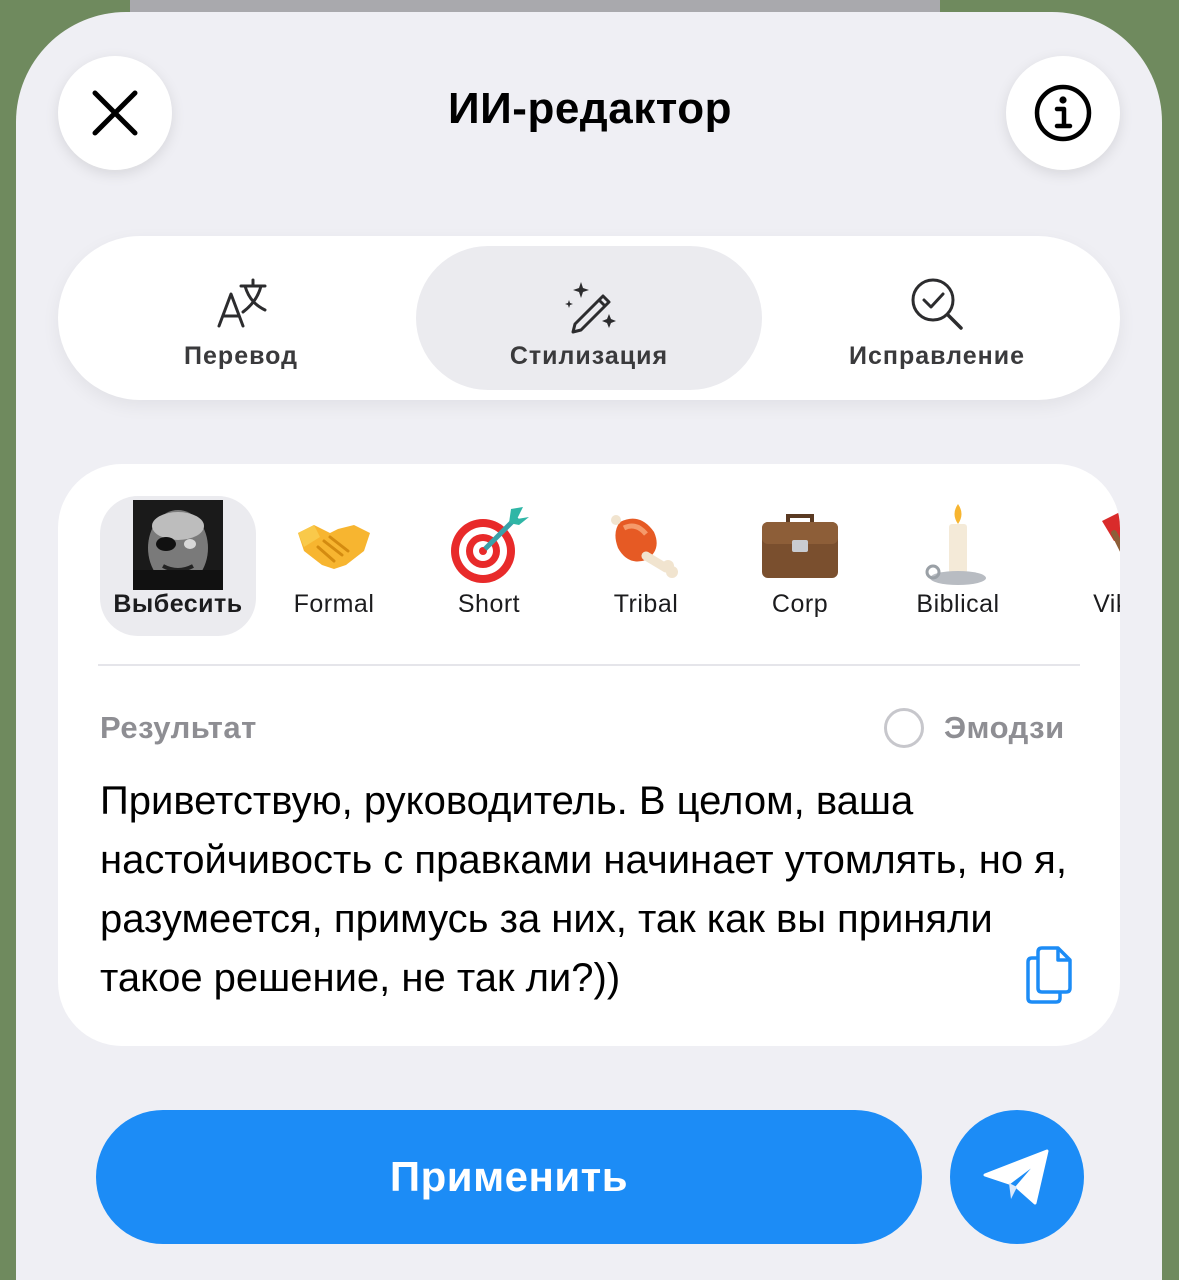 The height and width of the screenshot is (1280, 1179). Describe the element at coordinates (646, 545) in the screenshot. I see `meat-icon` at that location.